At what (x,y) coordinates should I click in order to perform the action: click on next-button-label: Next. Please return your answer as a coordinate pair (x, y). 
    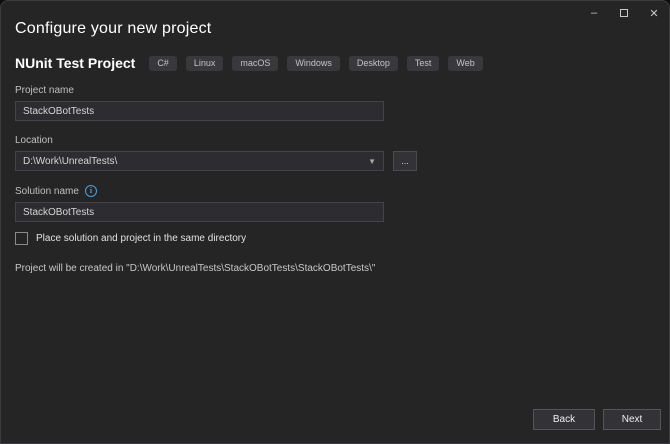
    Looking at the image, I should click on (632, 419).